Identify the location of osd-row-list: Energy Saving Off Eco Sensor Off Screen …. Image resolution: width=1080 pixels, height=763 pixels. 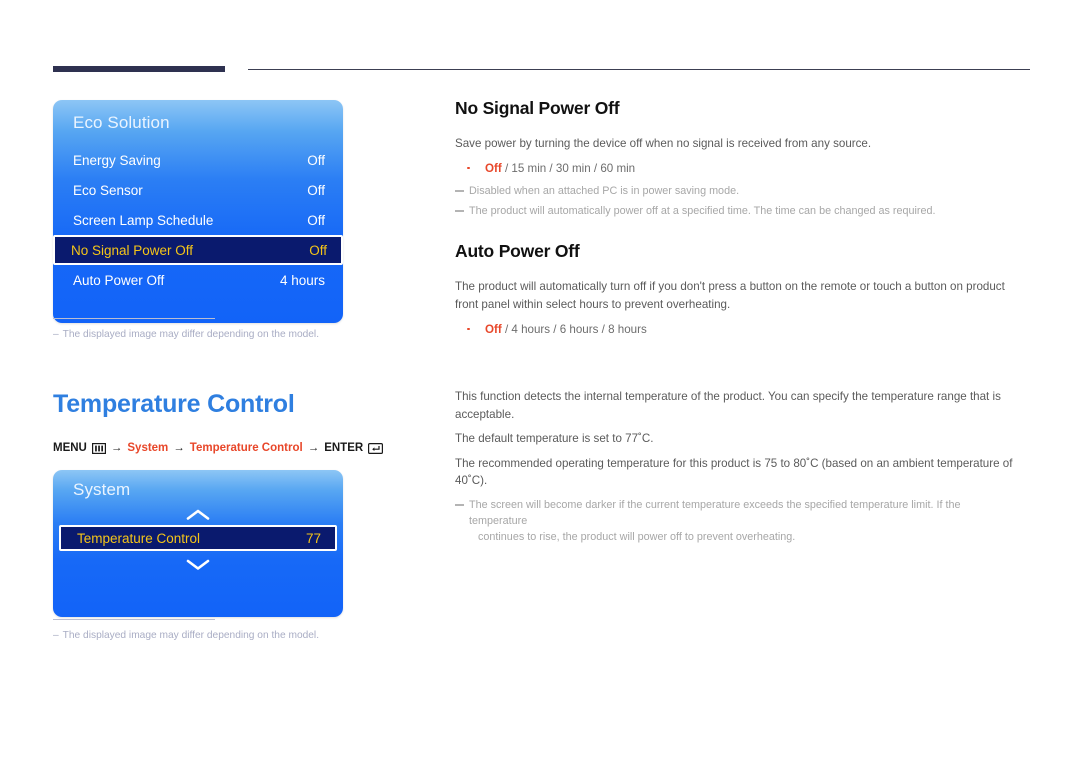
(198, 220).